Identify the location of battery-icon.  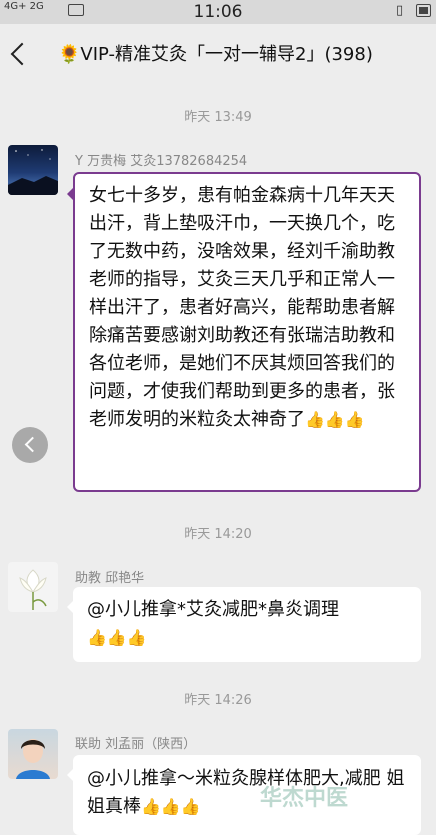
(423, 10).